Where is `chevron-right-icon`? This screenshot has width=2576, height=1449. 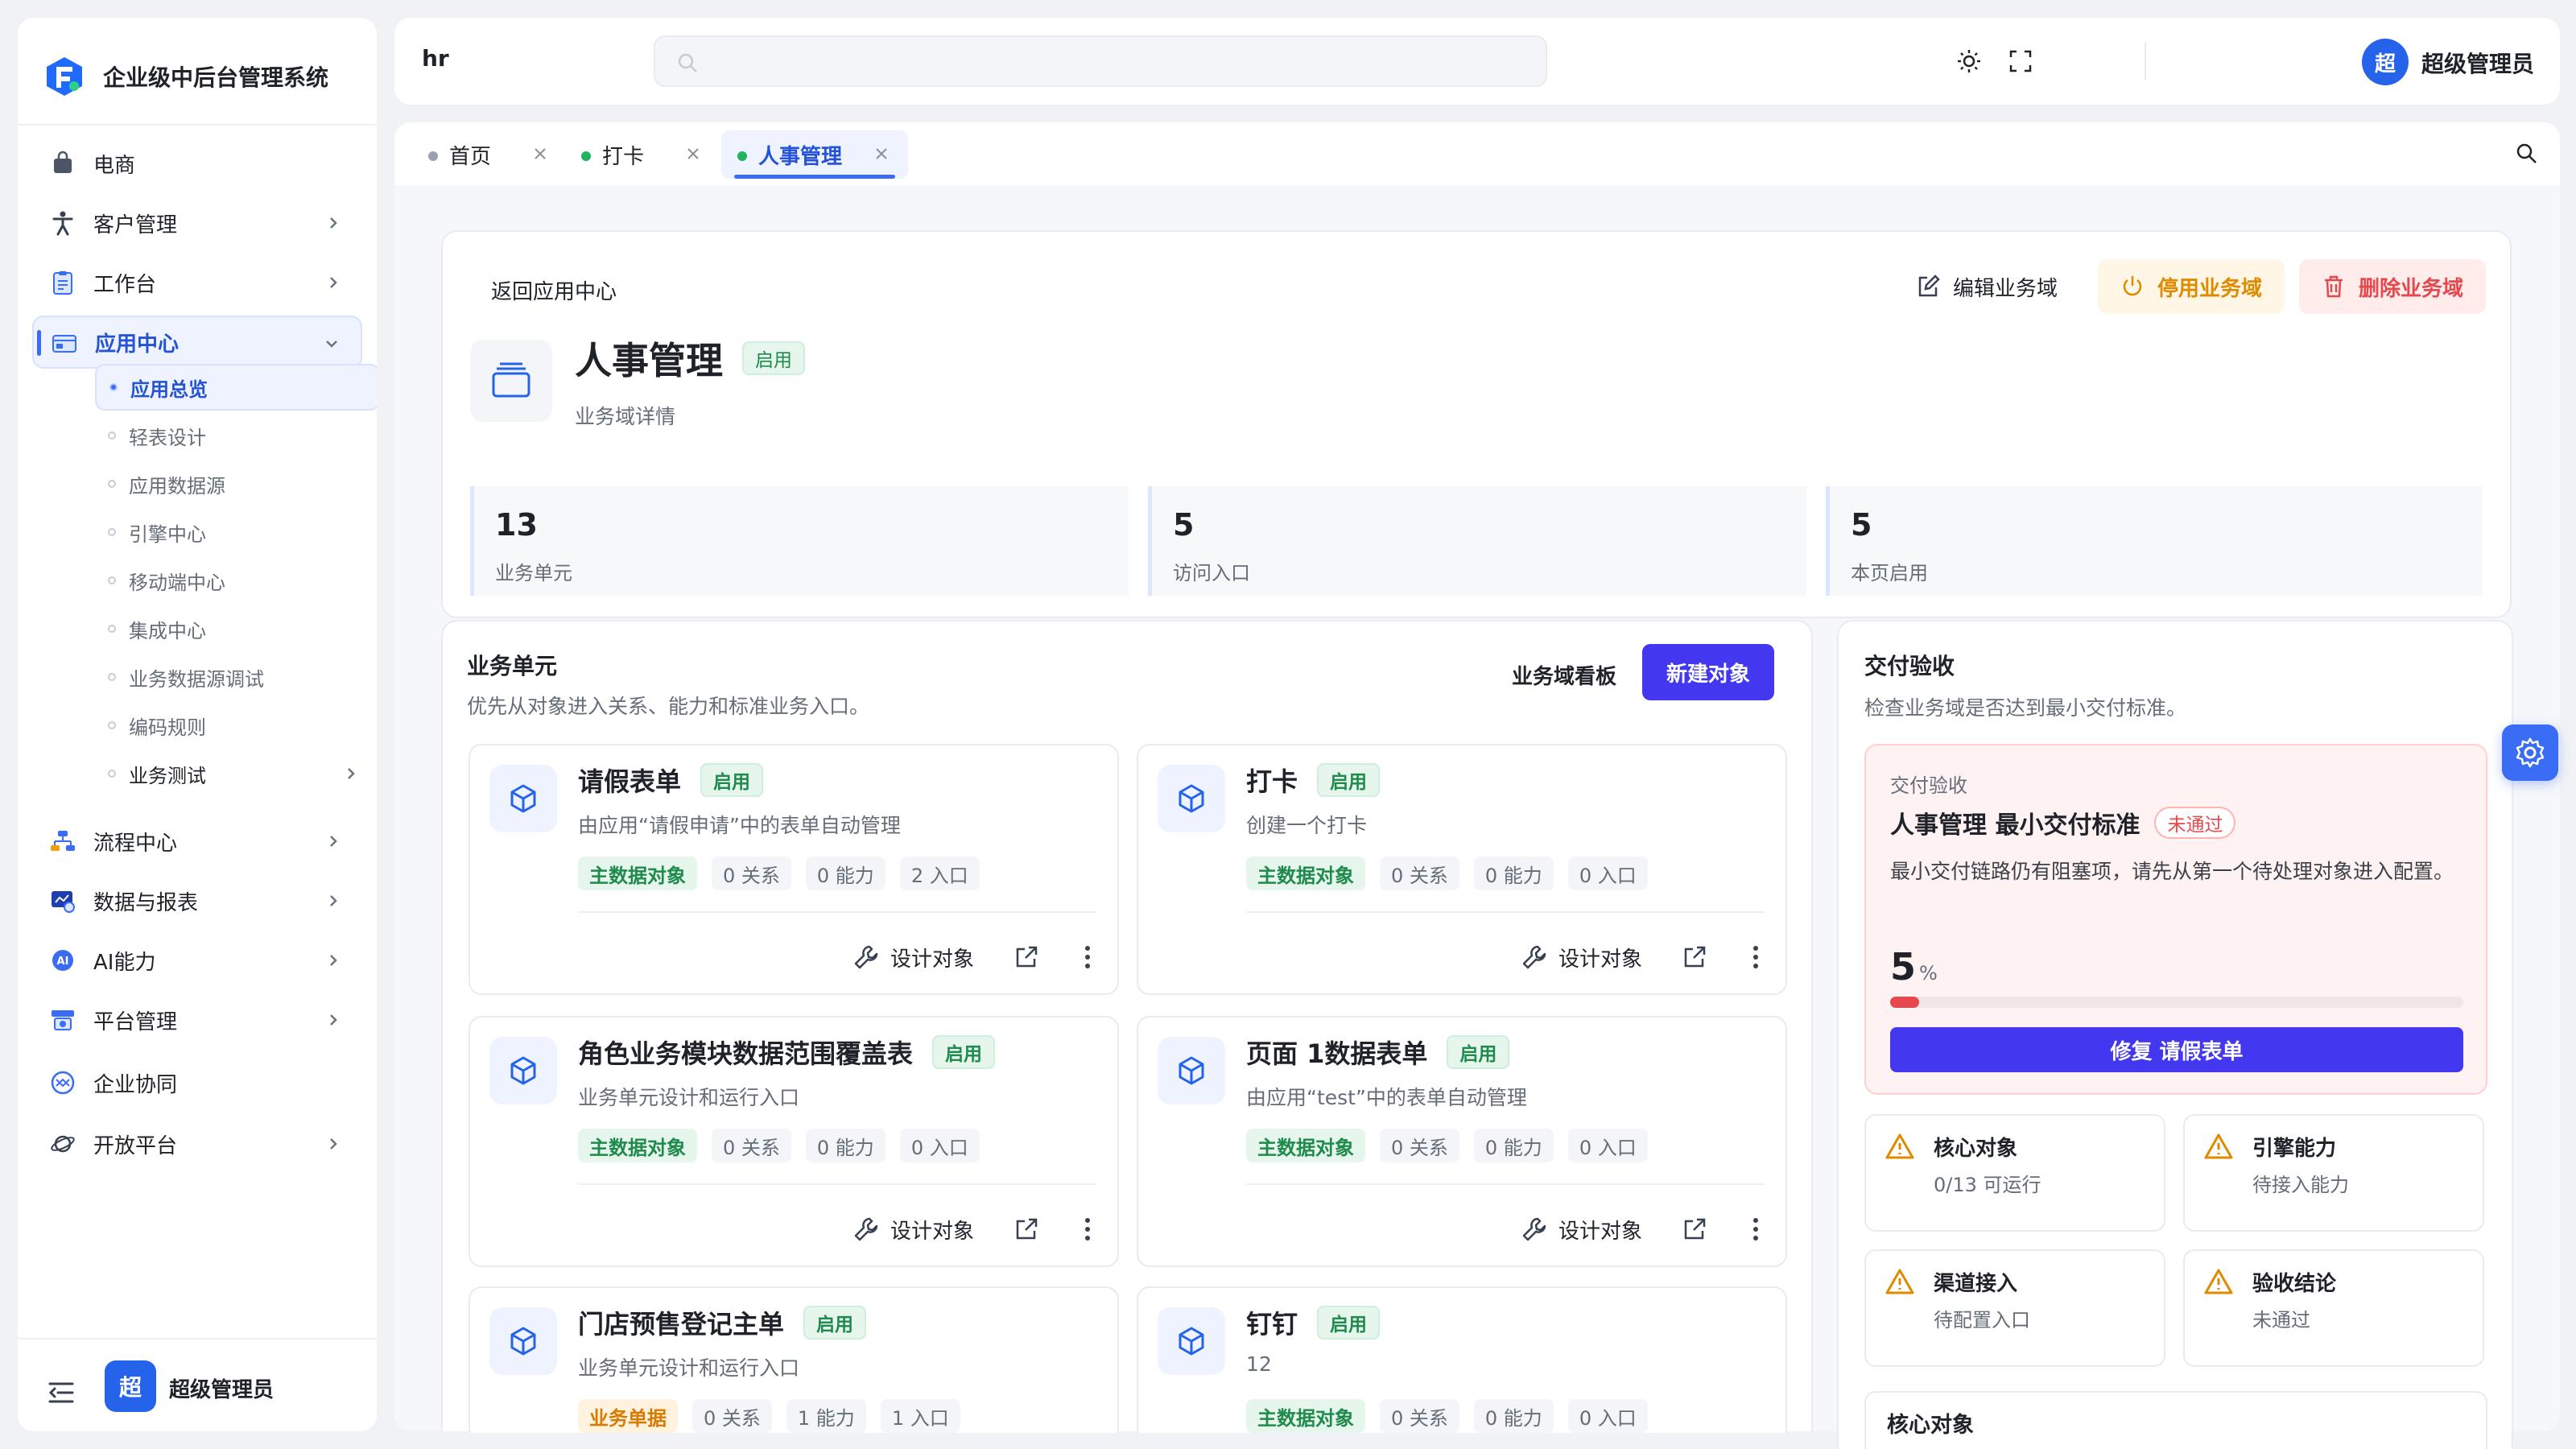 chevron-right-icon is located at coordinates (333, 841).